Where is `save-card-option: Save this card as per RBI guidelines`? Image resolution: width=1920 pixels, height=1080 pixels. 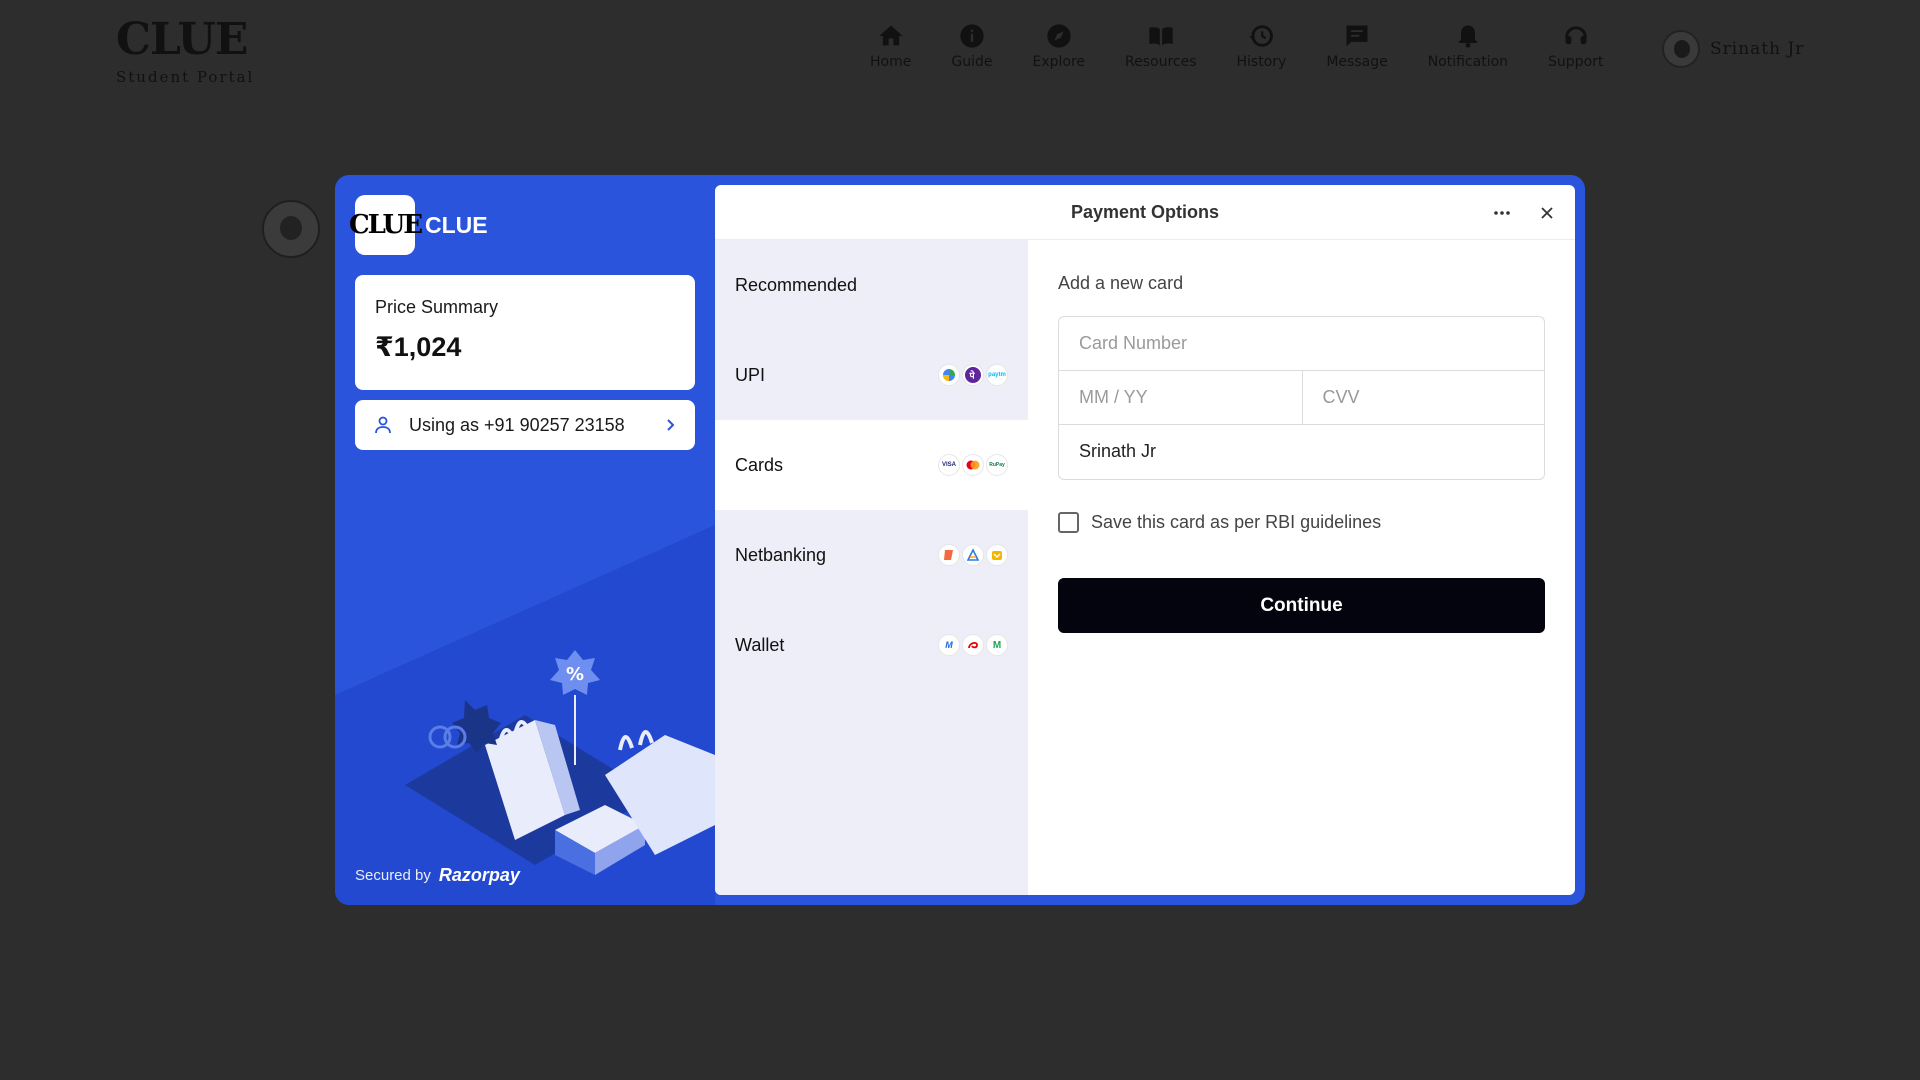 save-card-option: Save this card as per RBI guidelines is located at coordinates (1301, 522).